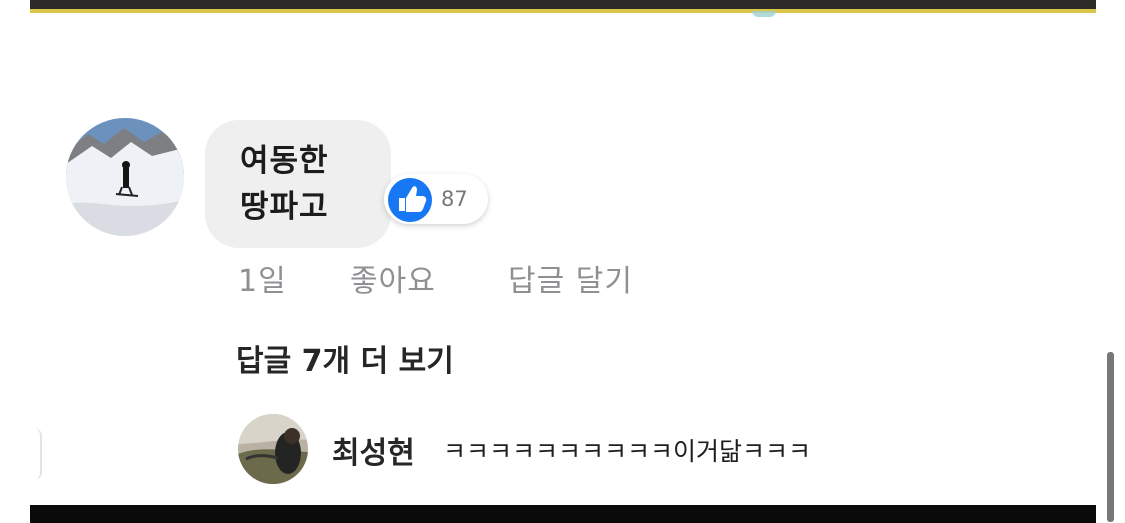 Image resolution: width=1125 pixels, height=523 pixels. What do you see at coordinates (764, 14) in the screenshot?
I see `top-decorative-dot` at bounding box center [764, 14].